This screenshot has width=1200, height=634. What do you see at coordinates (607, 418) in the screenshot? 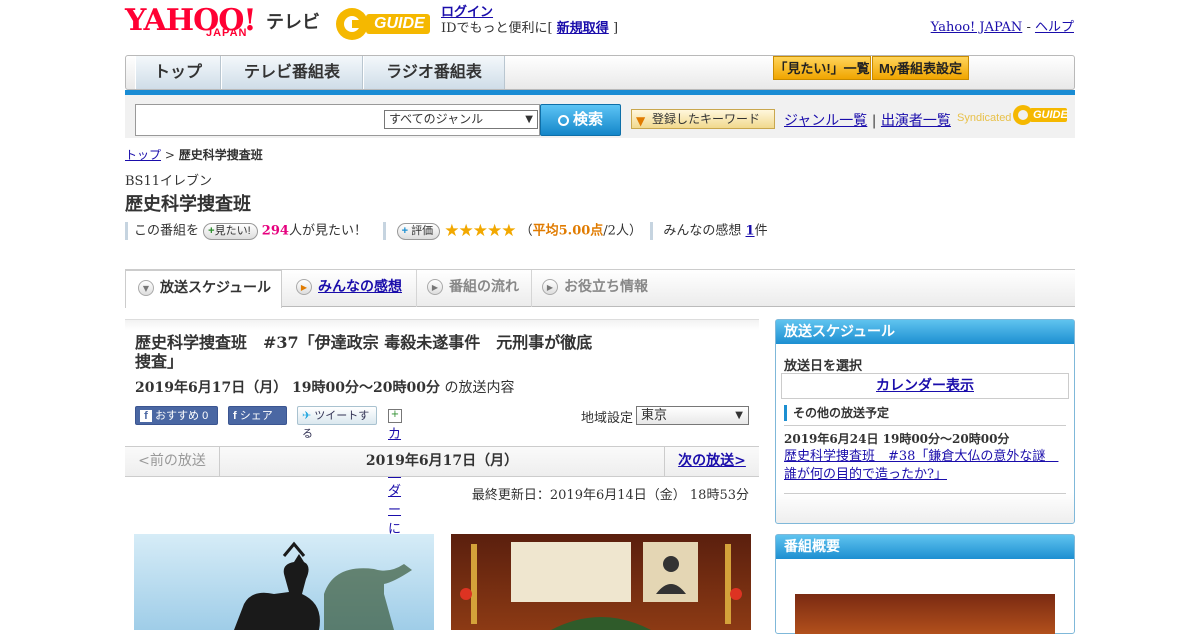
I see `region-label: 地域設定` at bounding box center [607, 418].